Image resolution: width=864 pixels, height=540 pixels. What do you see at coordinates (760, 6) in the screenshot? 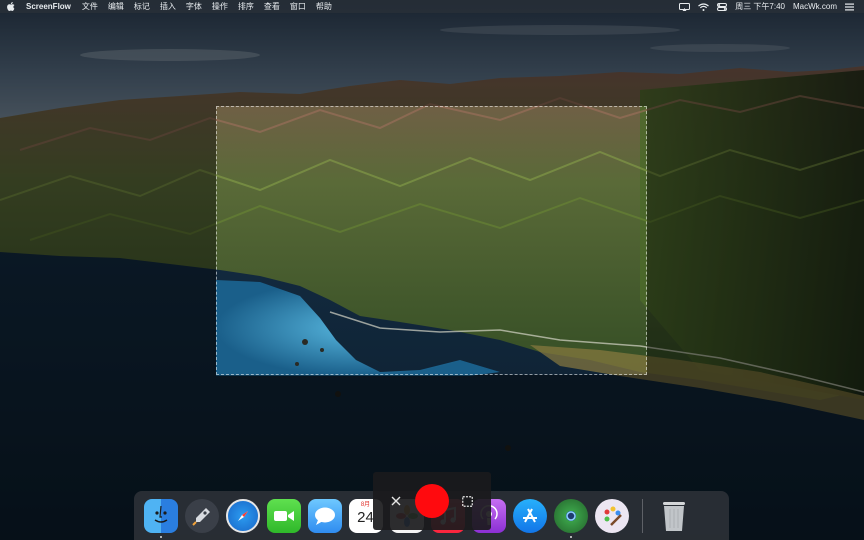
I see `menubar-clock: 周三 下午7:40` at bounding box center [760, 6].